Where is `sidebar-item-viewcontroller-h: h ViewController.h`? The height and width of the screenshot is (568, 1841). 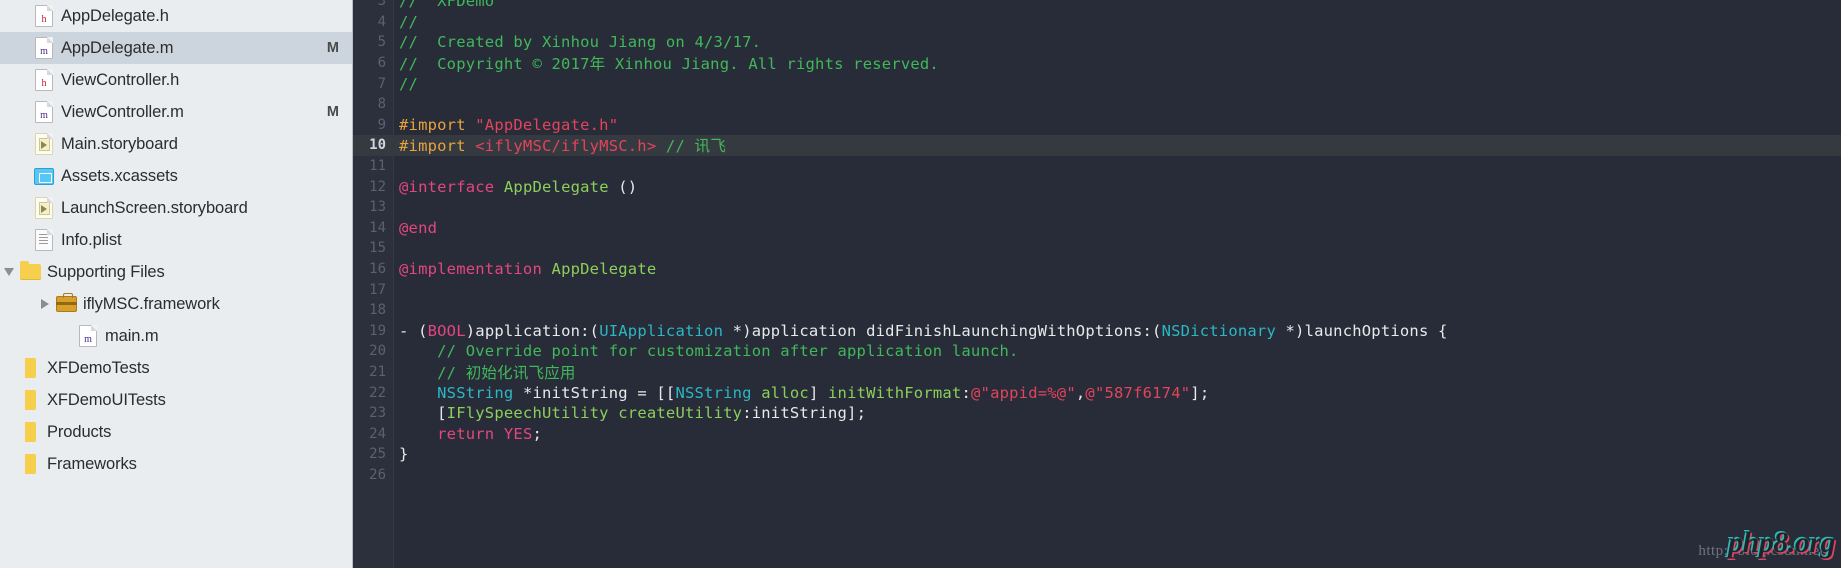
sidebar-item-viewcontroller-h: h ViewController.h is located at coordinates (176, 80).